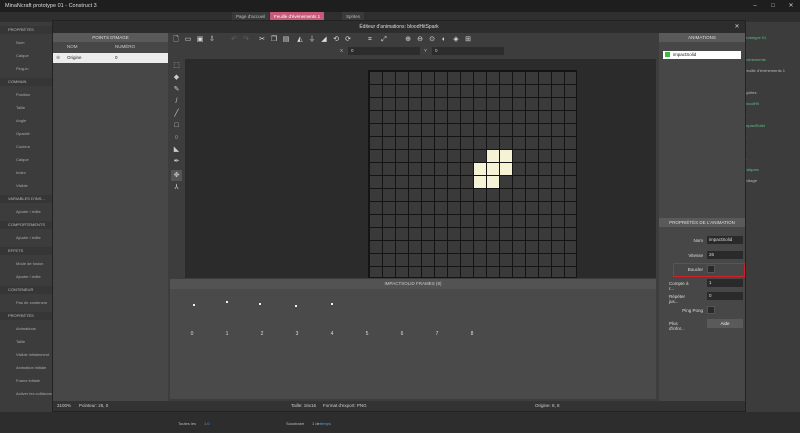  I want to click on project-tree-item: Calques, so click(751, 170).